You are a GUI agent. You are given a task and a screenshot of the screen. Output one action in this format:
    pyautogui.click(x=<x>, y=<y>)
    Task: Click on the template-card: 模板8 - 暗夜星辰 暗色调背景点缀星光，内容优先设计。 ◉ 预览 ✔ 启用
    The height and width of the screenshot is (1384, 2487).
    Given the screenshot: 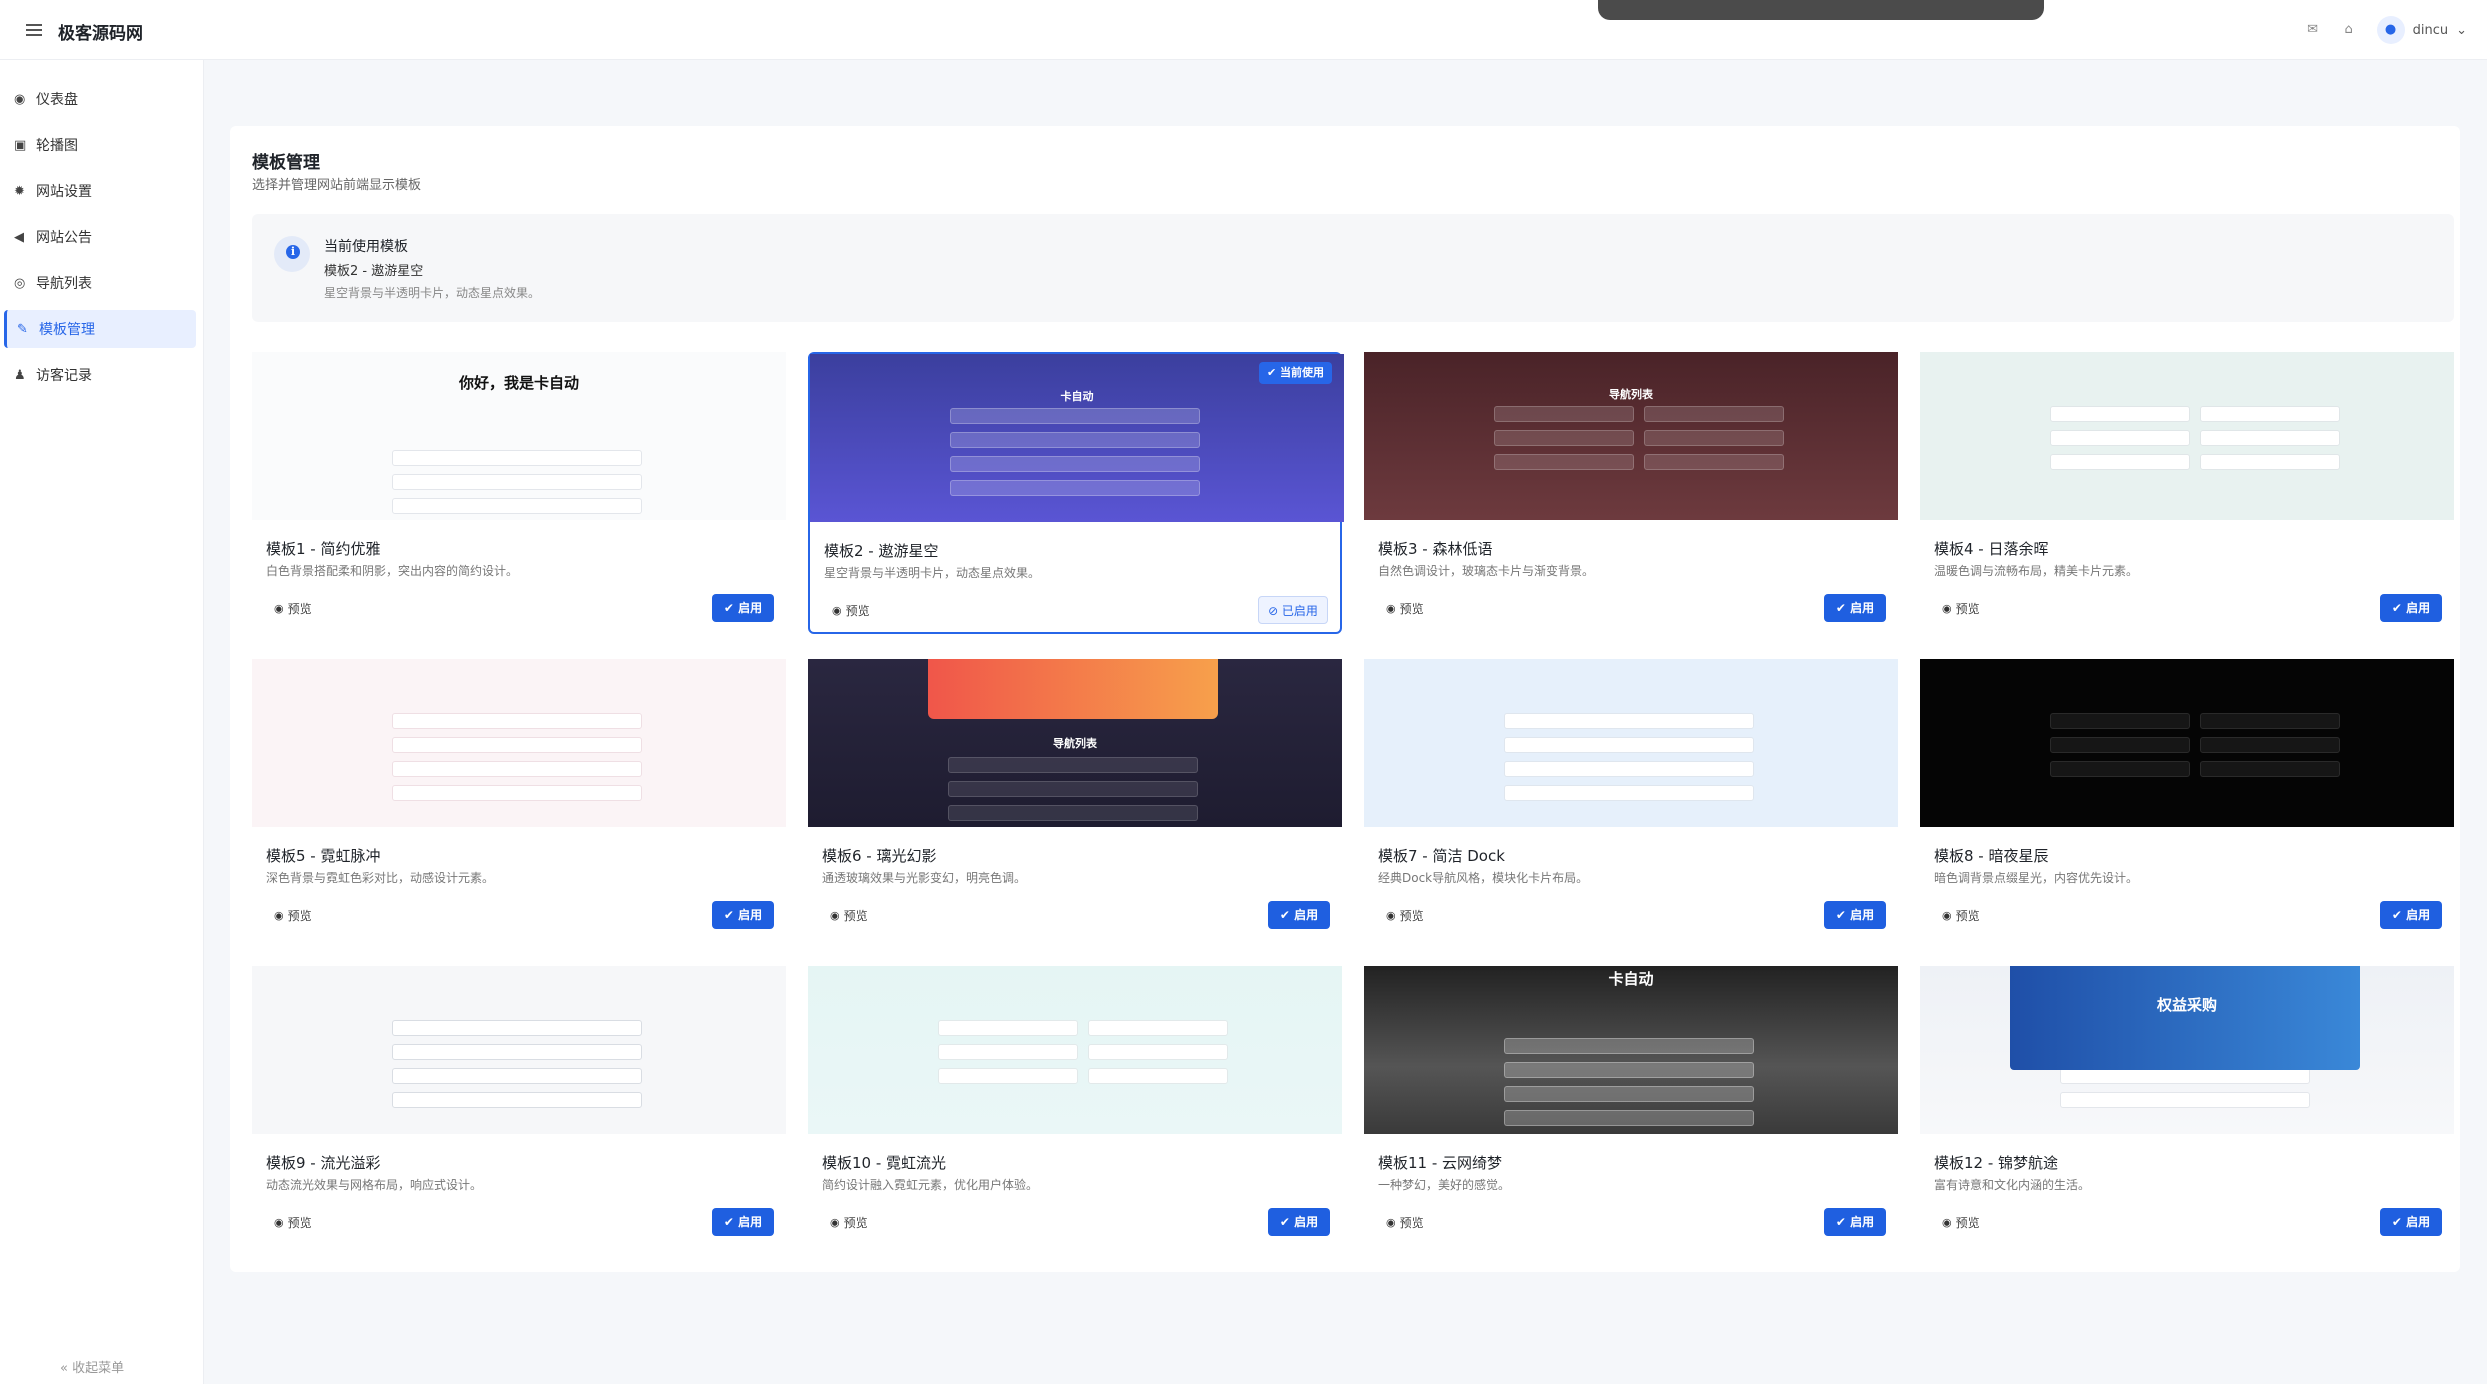 What is the action you would take?
    pyautogui.click(x=2187, y=800)
    